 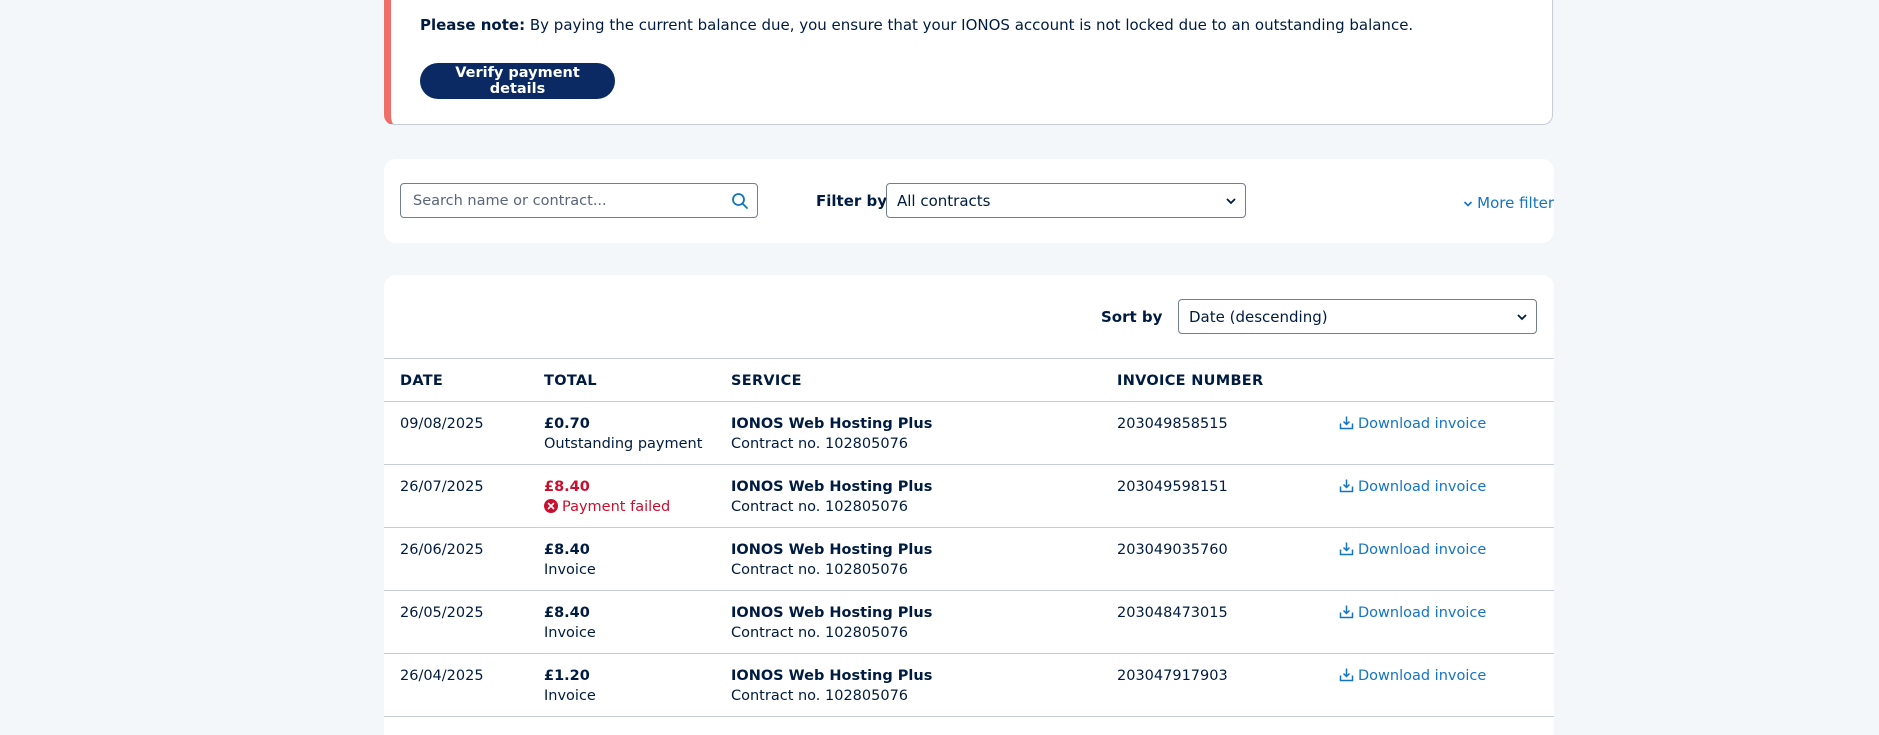 I want to click on invoice-total: £1.20 Invoice, so click(x=570, y=686).